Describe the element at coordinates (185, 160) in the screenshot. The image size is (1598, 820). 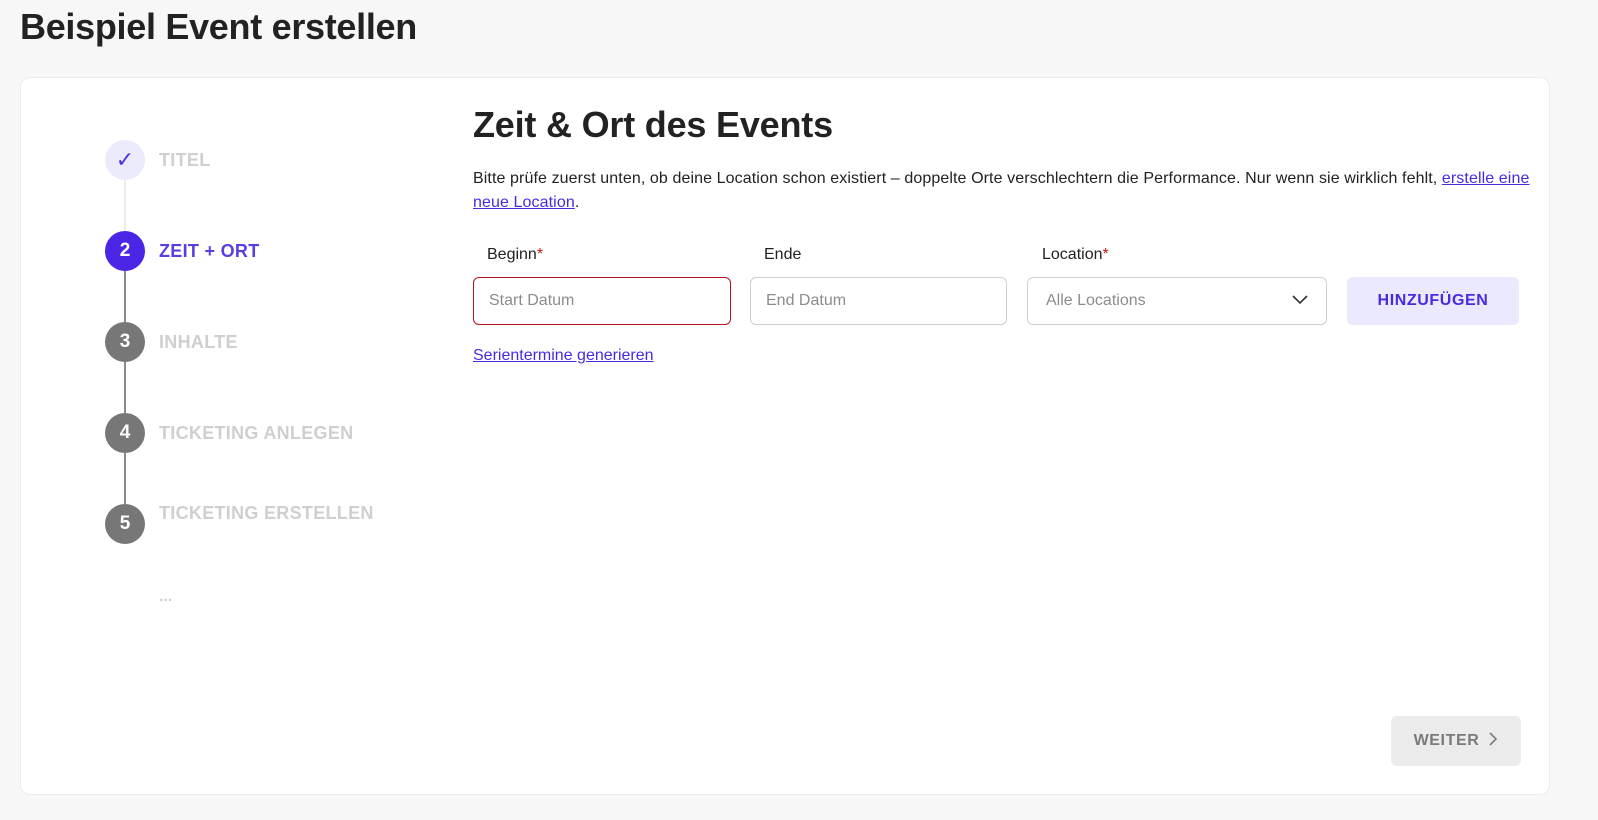
I see `step-label: TITEL` at that location.